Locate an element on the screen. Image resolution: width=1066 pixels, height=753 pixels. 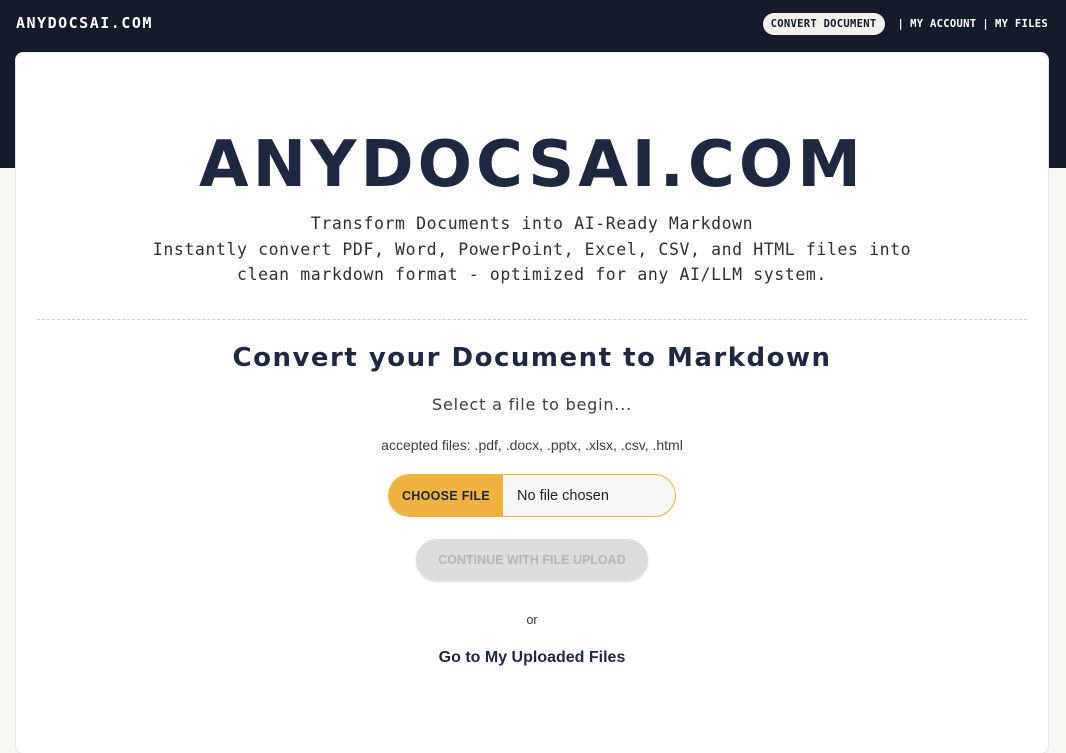
or-separator-text: or is located at coordinates (532, 620).